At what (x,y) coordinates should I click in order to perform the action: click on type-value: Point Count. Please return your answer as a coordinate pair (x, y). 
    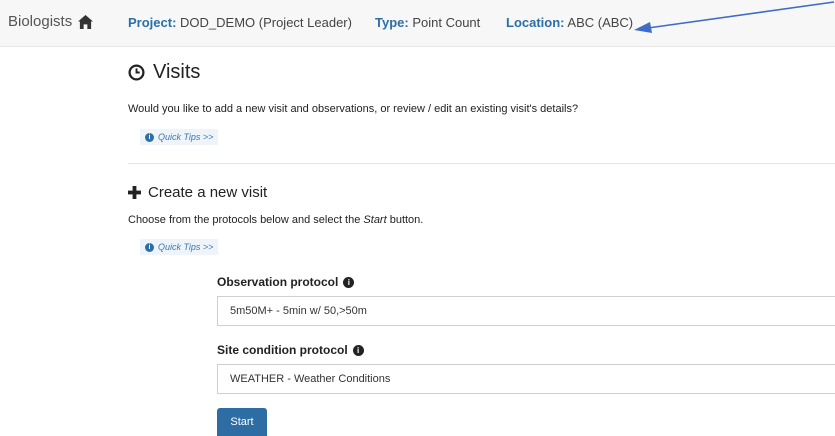
    Looking at the image, I should click on (444, 22).